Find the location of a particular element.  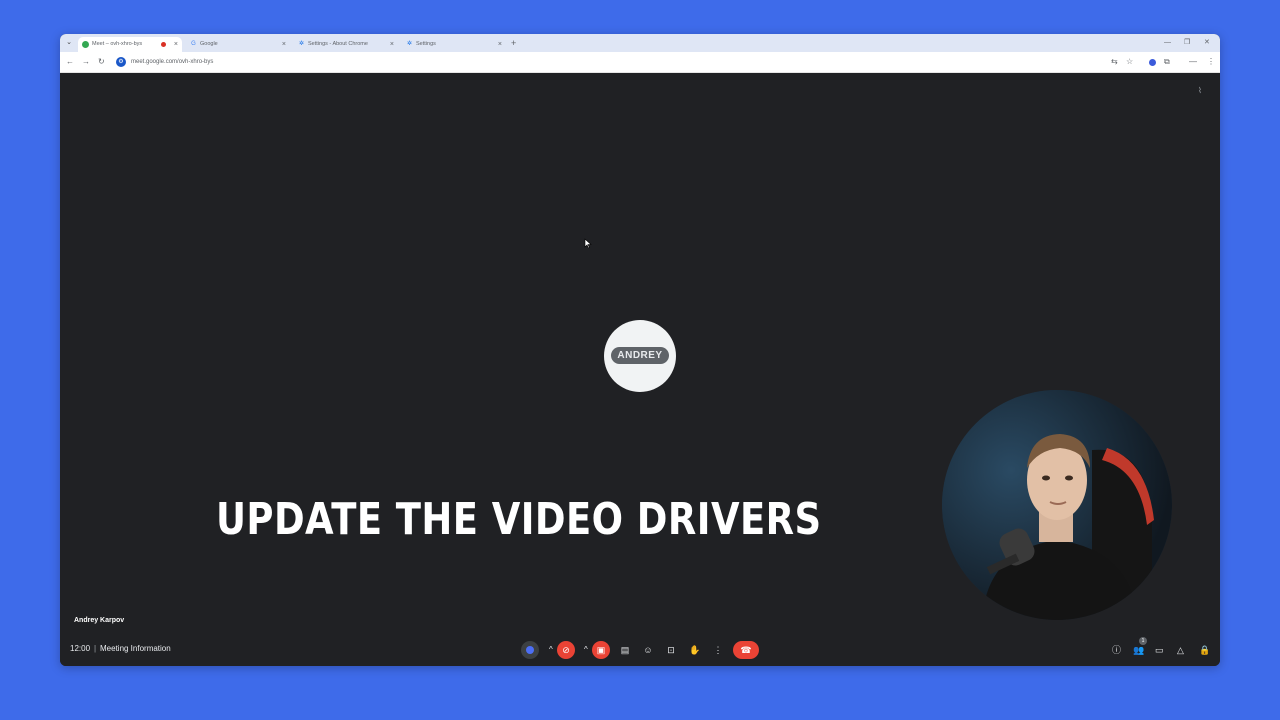

mic-off-icon: ⊘ is located at coordinates (566, 650).